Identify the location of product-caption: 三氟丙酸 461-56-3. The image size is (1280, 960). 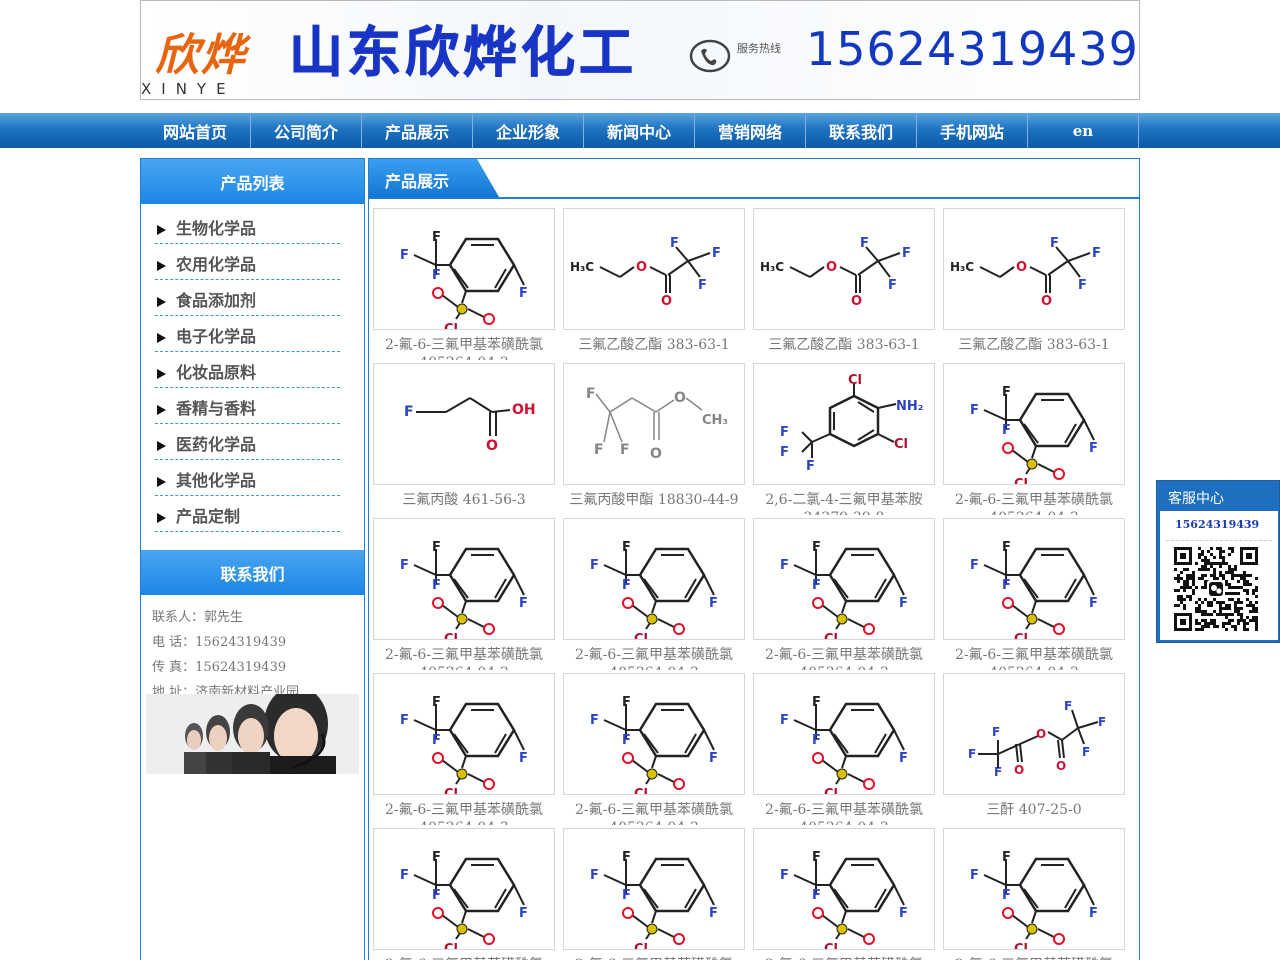
(464, 503).